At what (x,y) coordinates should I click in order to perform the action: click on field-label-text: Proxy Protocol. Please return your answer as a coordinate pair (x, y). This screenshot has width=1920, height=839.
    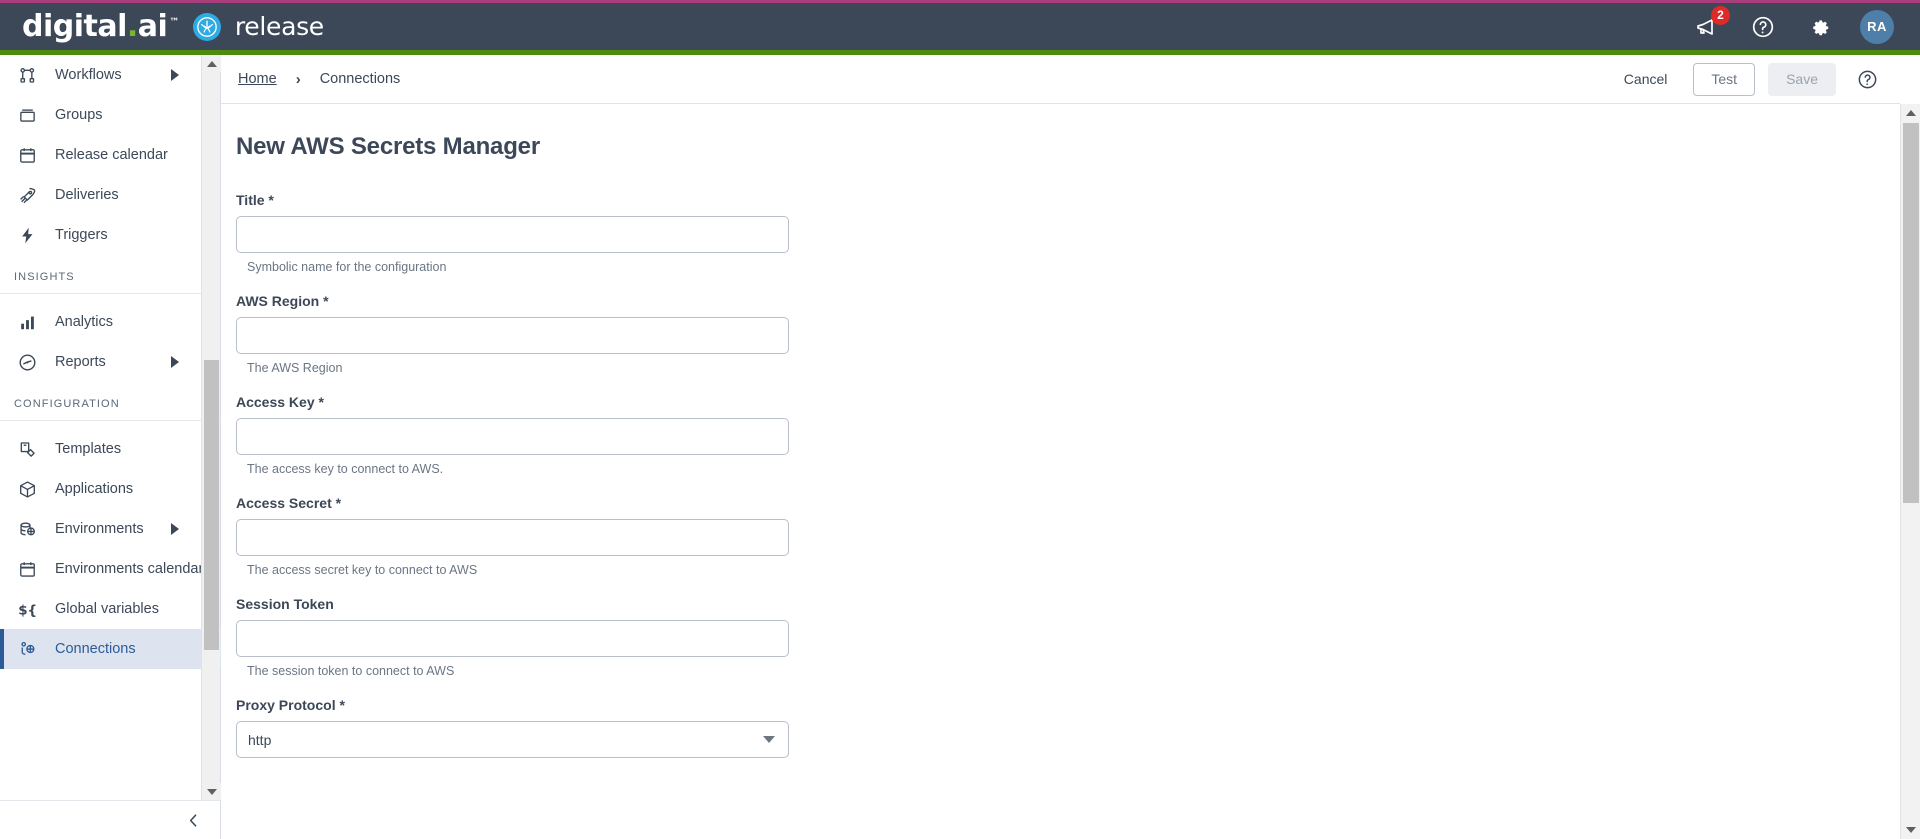
    Looking at the image, I should click on (286, 705).